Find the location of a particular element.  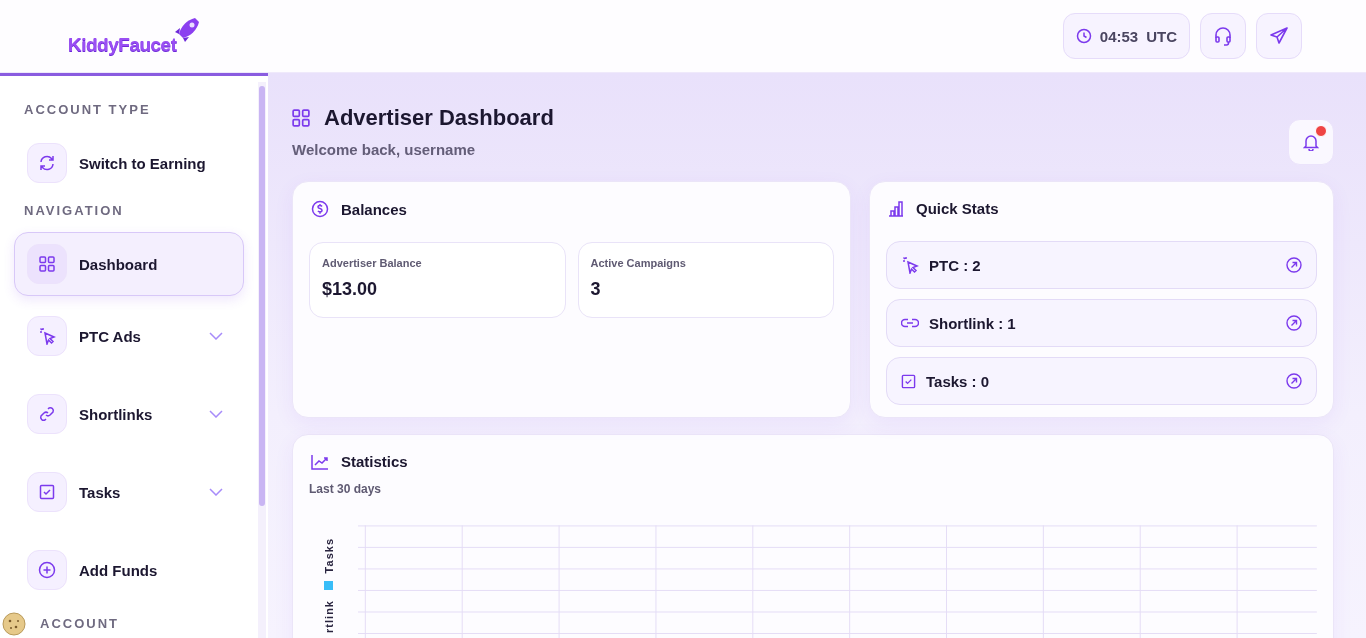

clock-time: 04:53 is located at coordinates (1119, 36).